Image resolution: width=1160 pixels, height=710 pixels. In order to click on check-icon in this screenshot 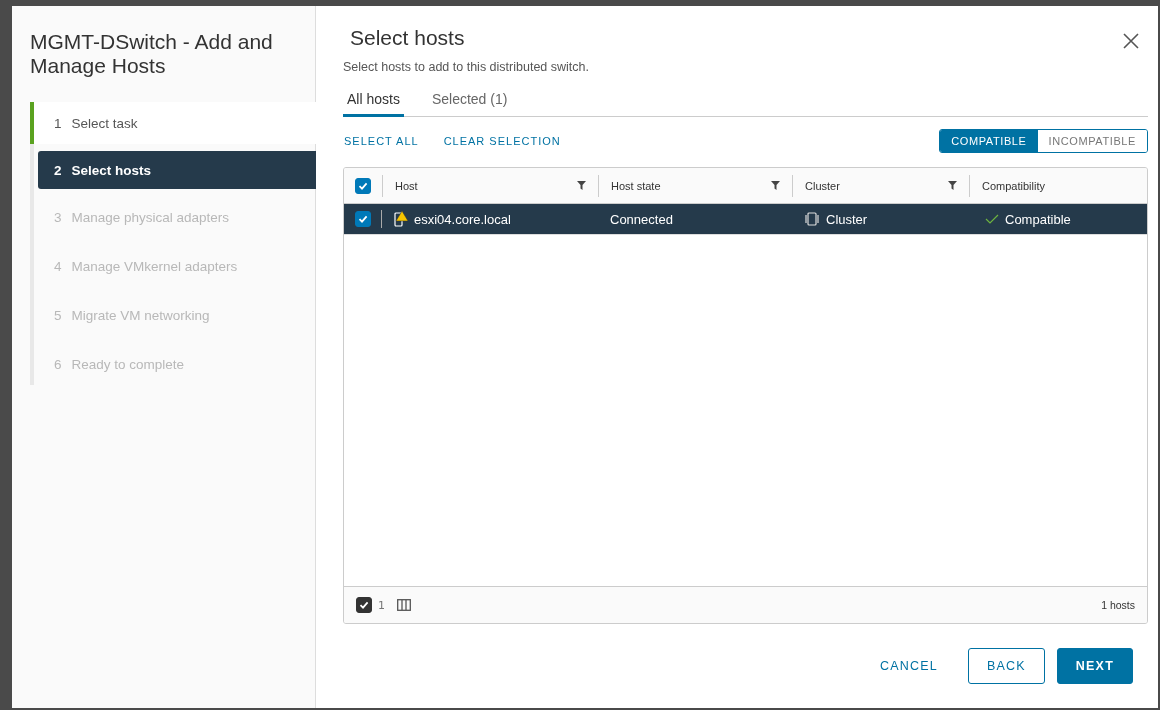, I will do `click(992, 219)`.